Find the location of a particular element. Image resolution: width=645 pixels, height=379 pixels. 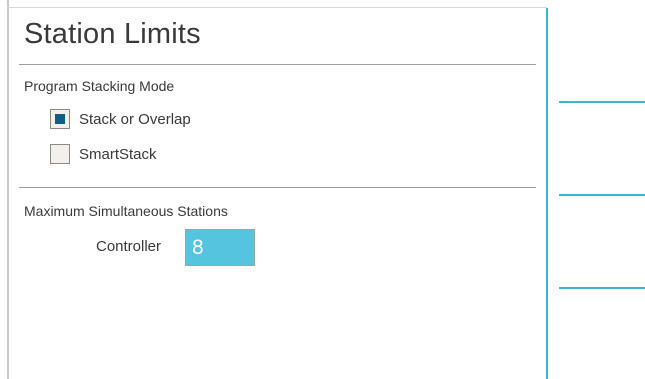

option-label: Stack or Overlap is located at coordinates (135, 119).